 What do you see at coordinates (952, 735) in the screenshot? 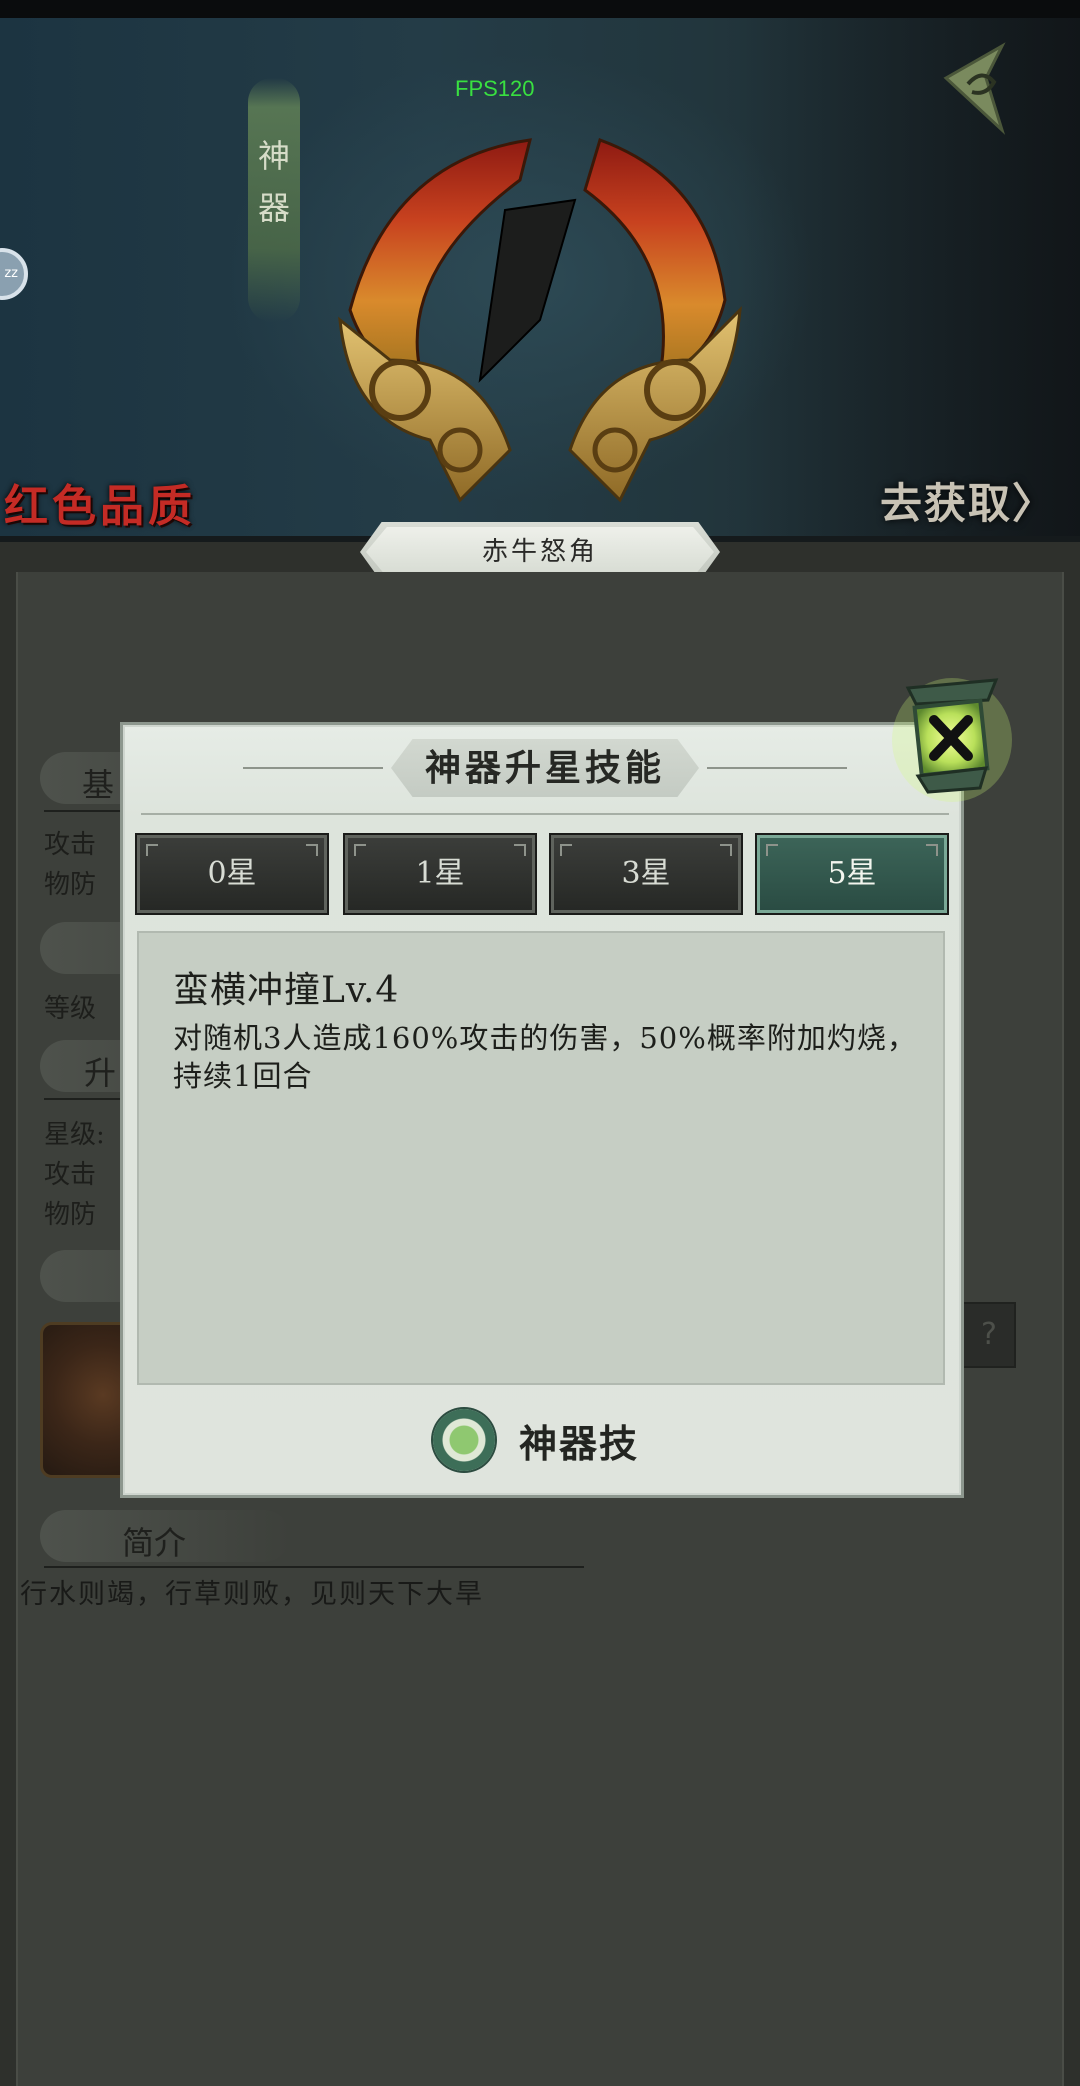
I see `close-lantern-icon` at bounding box center [952, 735].